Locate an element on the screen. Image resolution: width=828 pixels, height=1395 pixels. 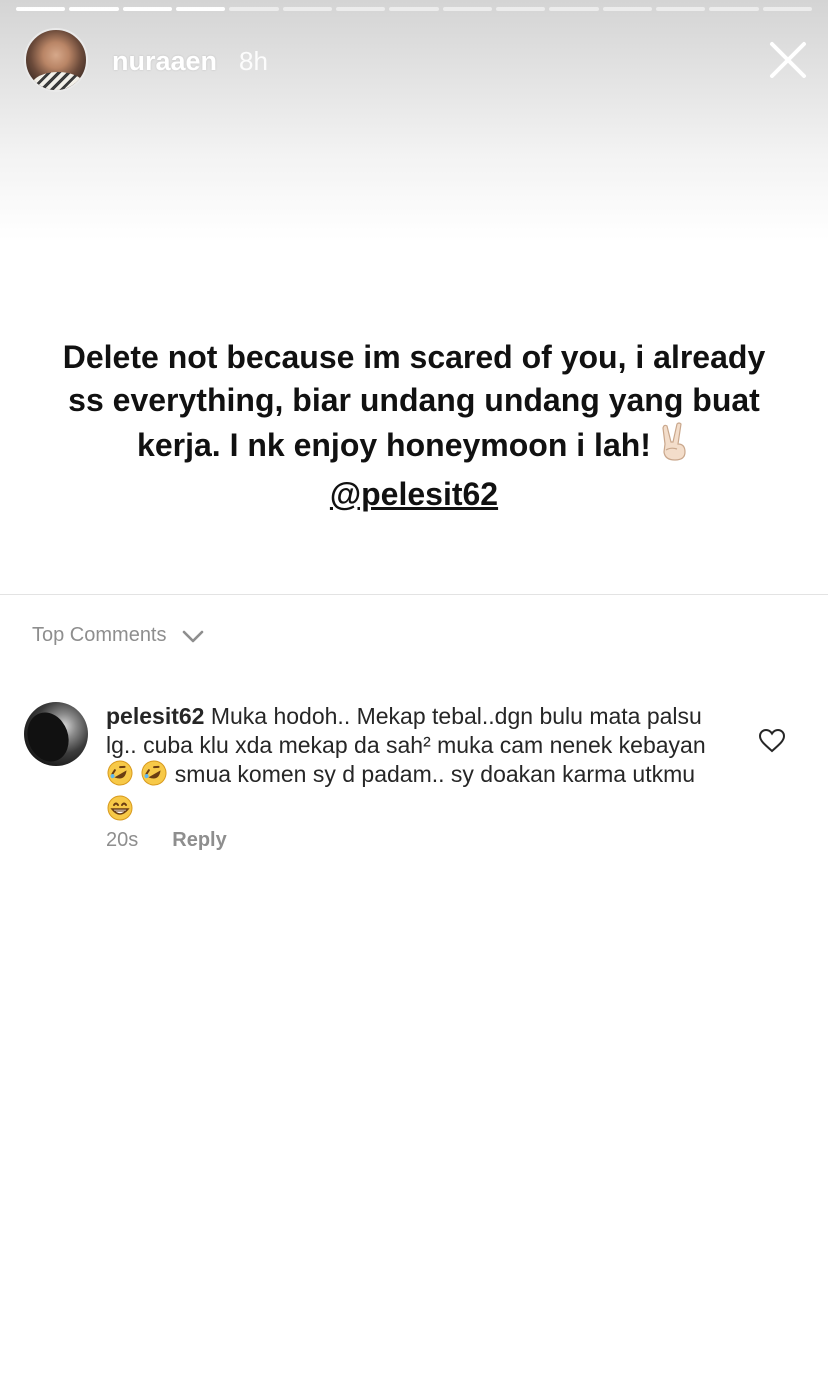
top-comments-label: Top Comments is located at coordinates (99, 635).